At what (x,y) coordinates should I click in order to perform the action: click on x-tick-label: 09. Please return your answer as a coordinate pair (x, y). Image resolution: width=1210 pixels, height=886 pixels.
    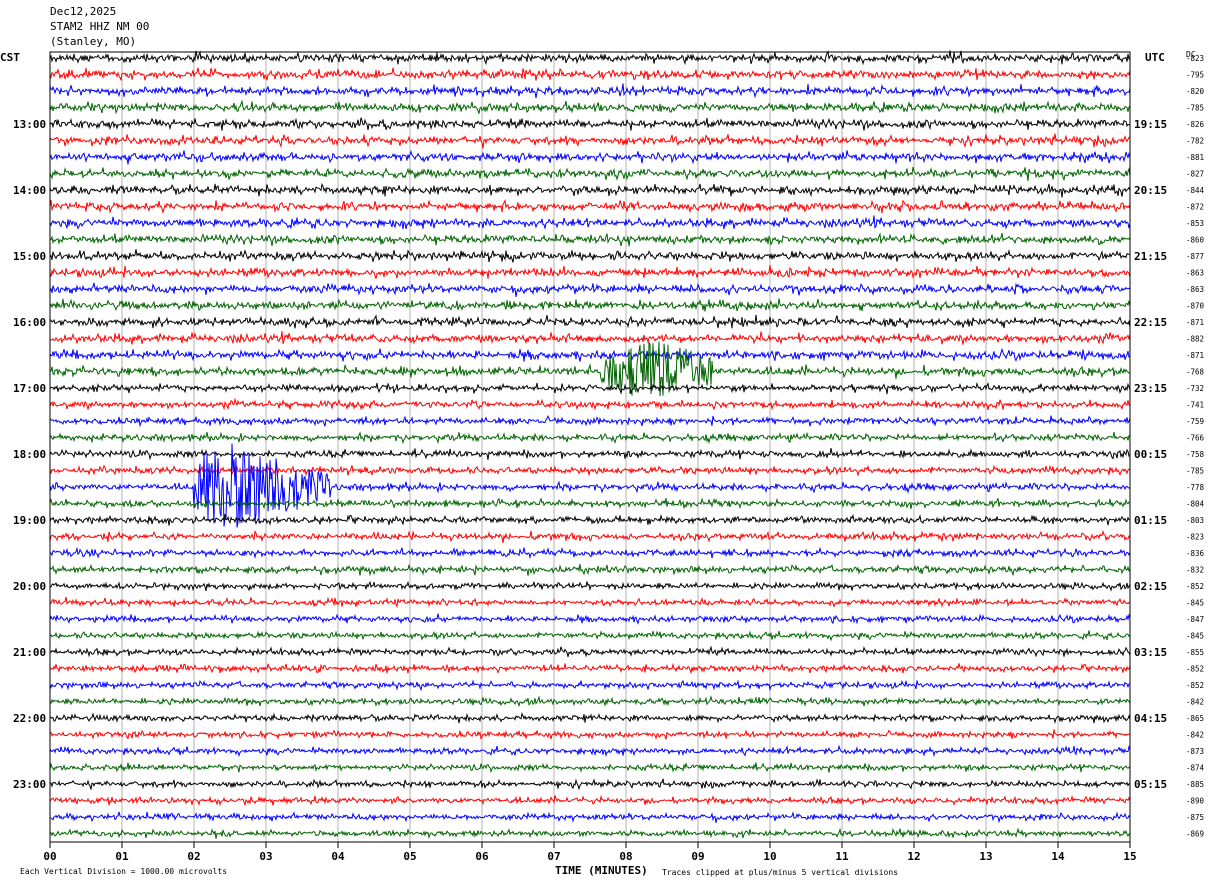
    Looking at the image, I should click on (697, 856).